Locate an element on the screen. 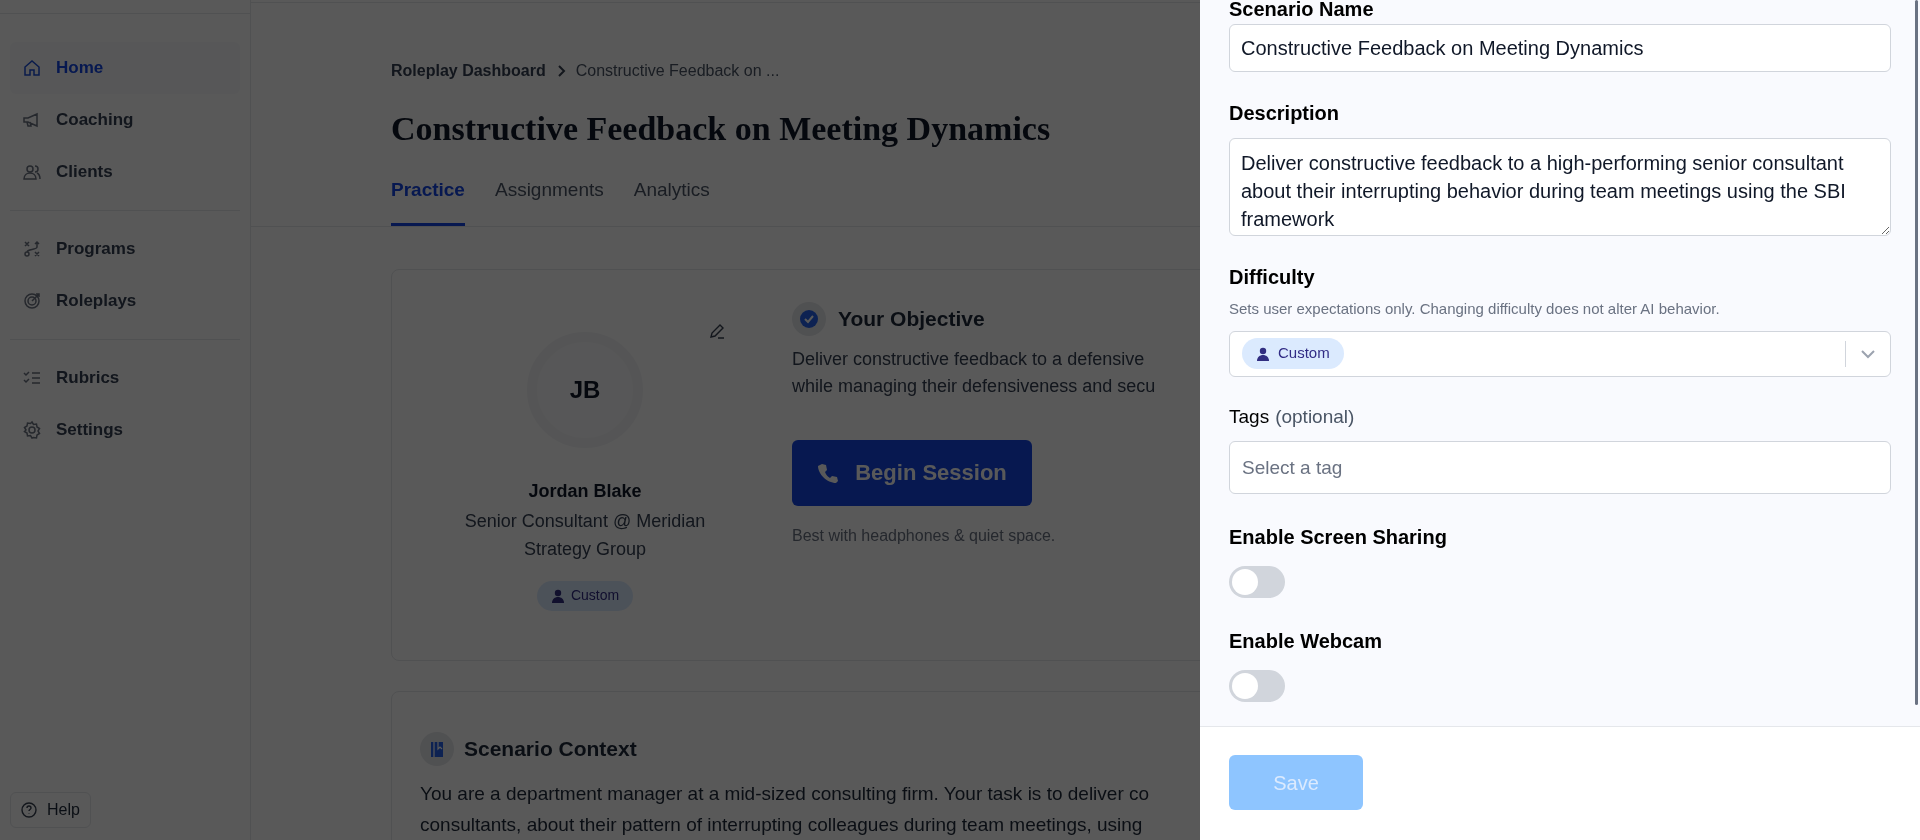 Image resolution: width=1920 pixels, height=840 pixels. persona-role: Senior Consultant @ Meridian Strategy Group is located at coordinates (585, 535).